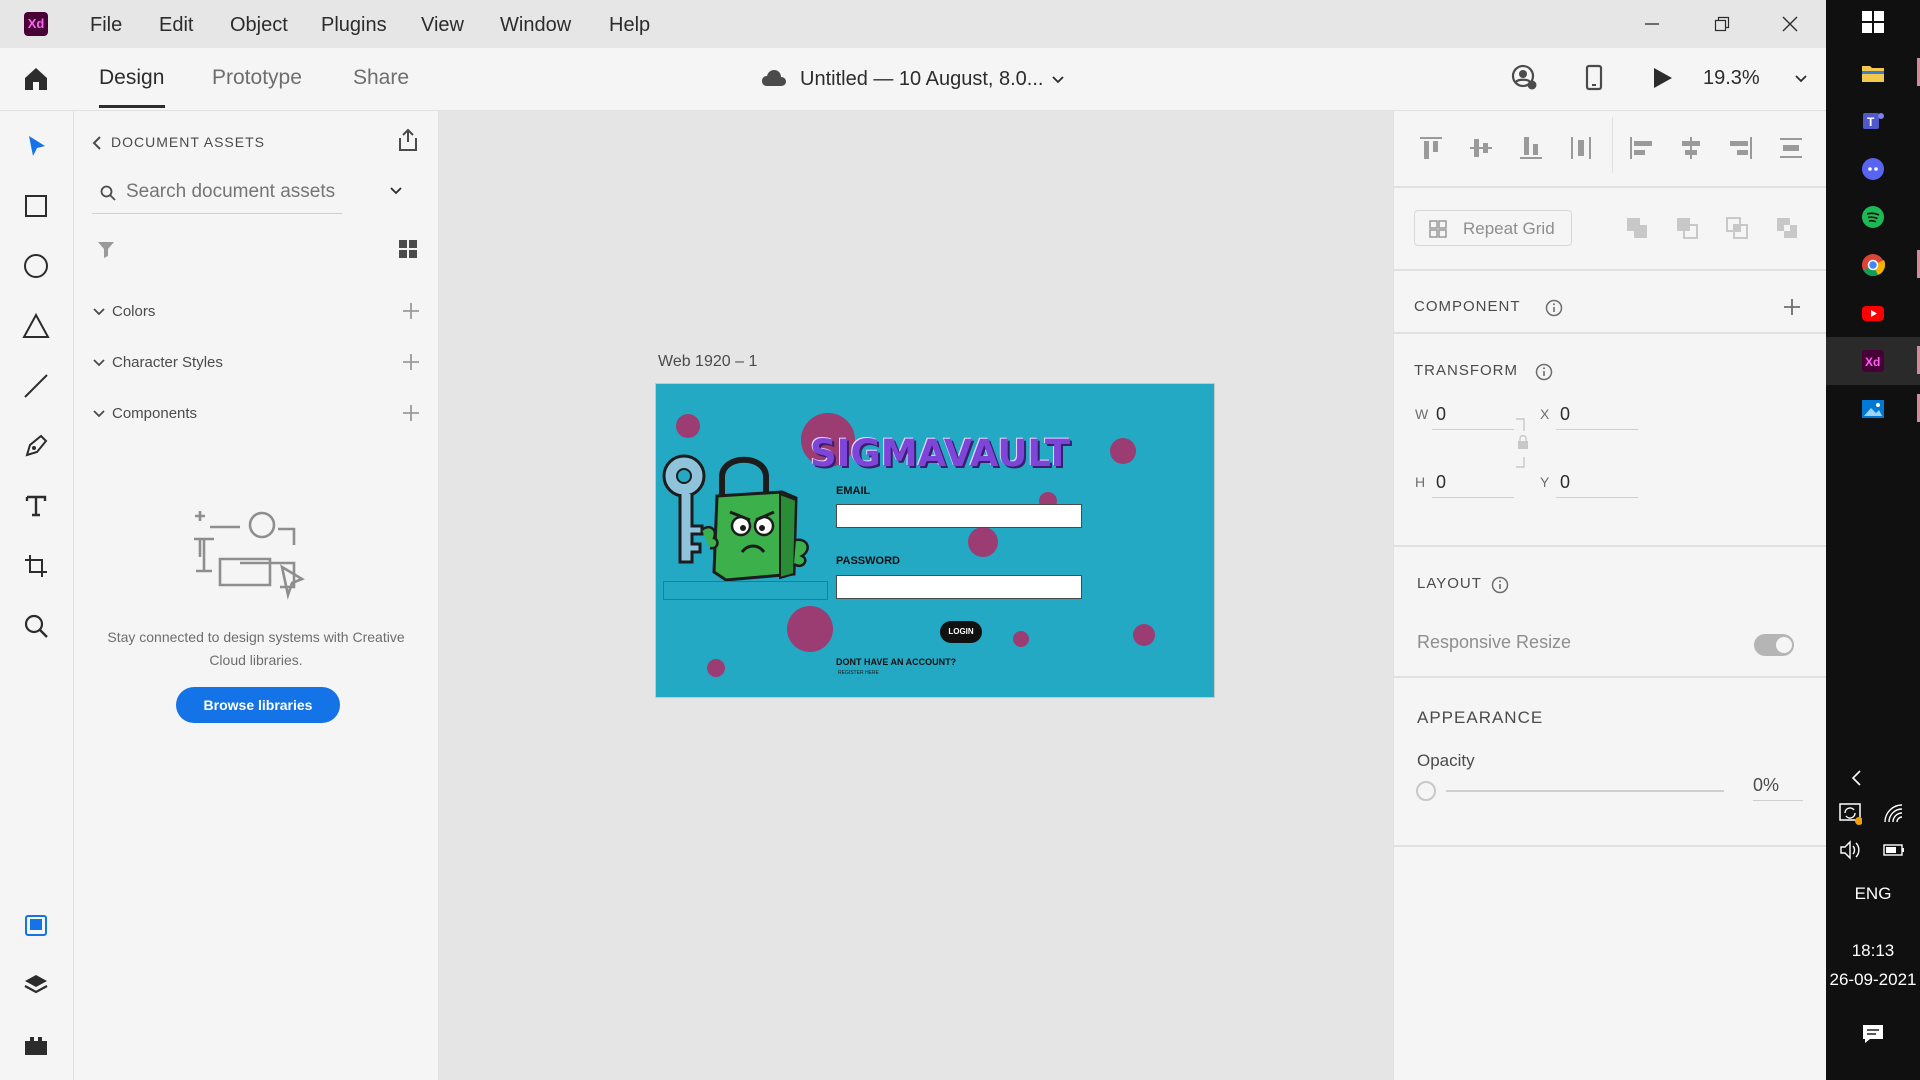  What do you see at coordinates (1524, 78) in the screenshot?
I see `share-user-button` at bounding box center [1524, 78].